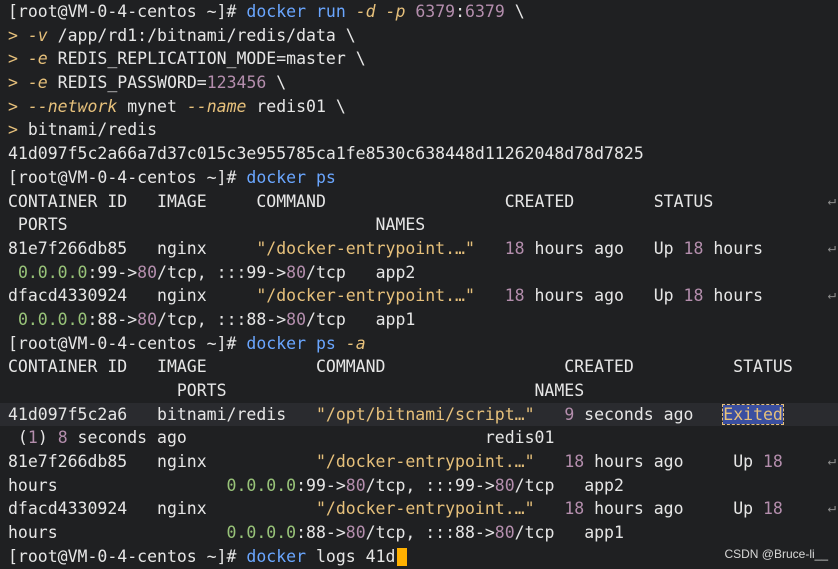 Image resolution: width=838 pixels, height=569 pixels. What do you see at coordinates (52, 272) in the screenshot?
I see `terminal-text: 0.0.0.0` at bounding box center [52, 272].